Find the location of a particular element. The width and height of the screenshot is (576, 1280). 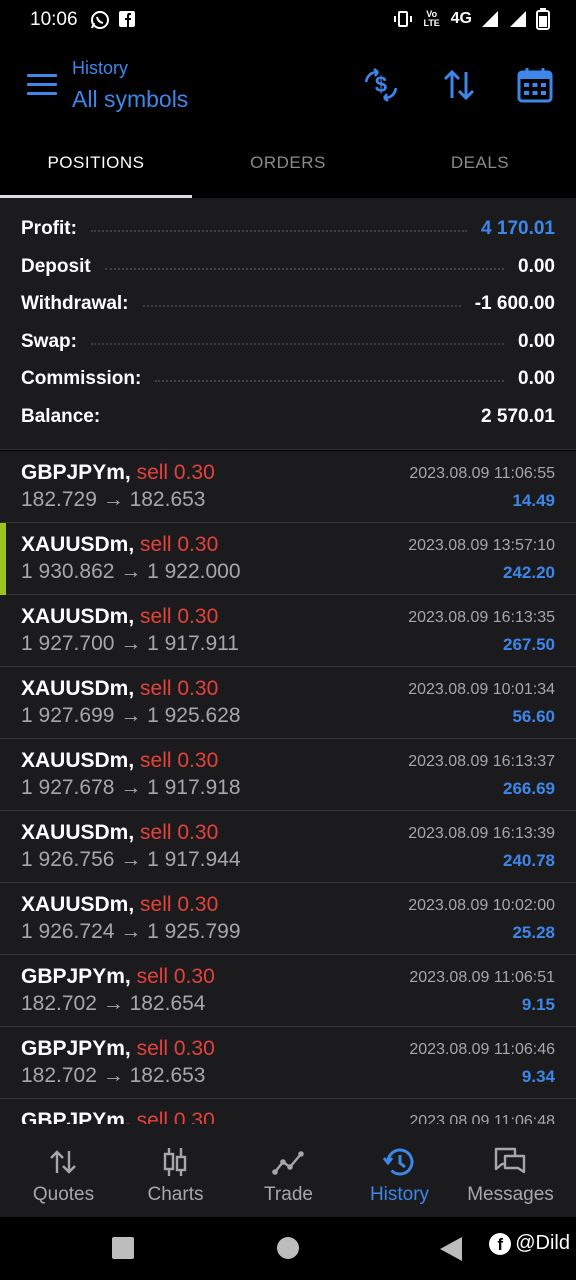

position-profit: 14.49 is located at coordinates (533, 500).